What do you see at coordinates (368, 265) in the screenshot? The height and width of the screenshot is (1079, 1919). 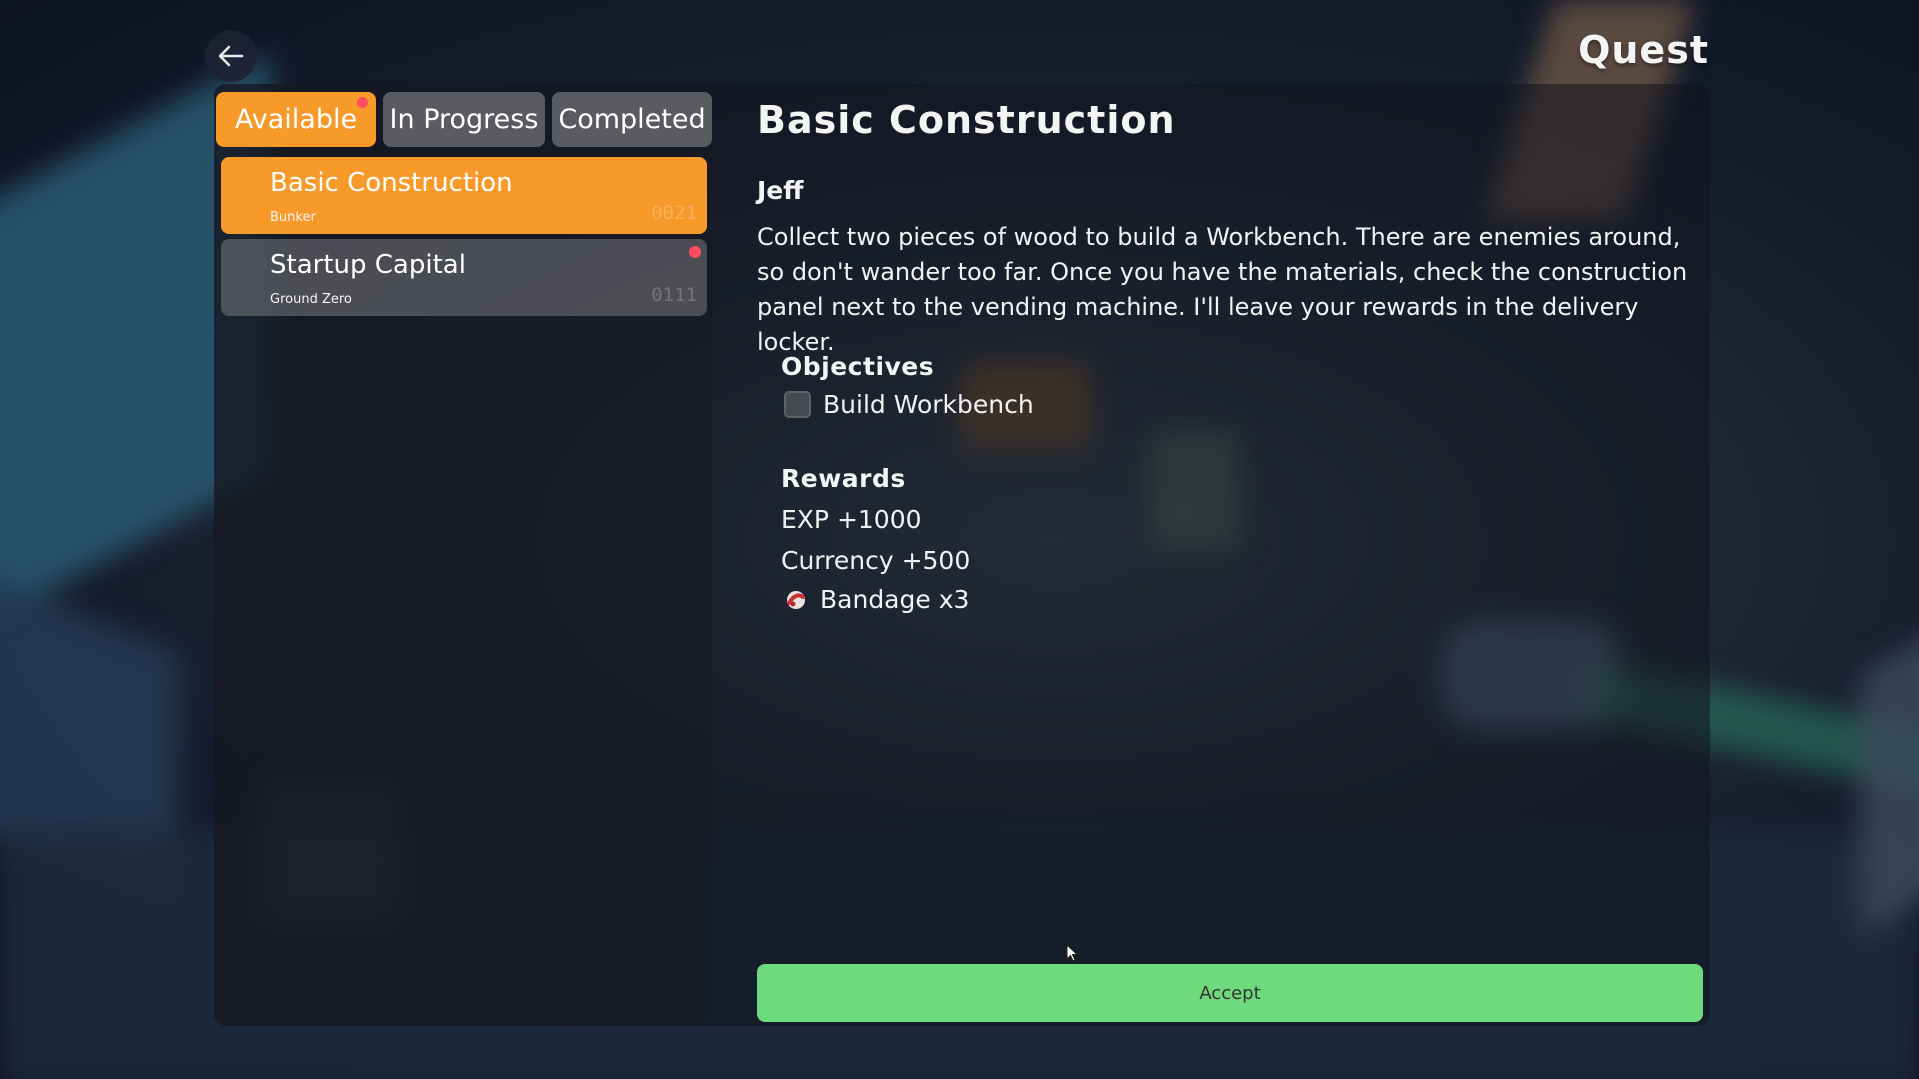 I see `quest-name: Startup Capital` at bounding box center [368, 265].